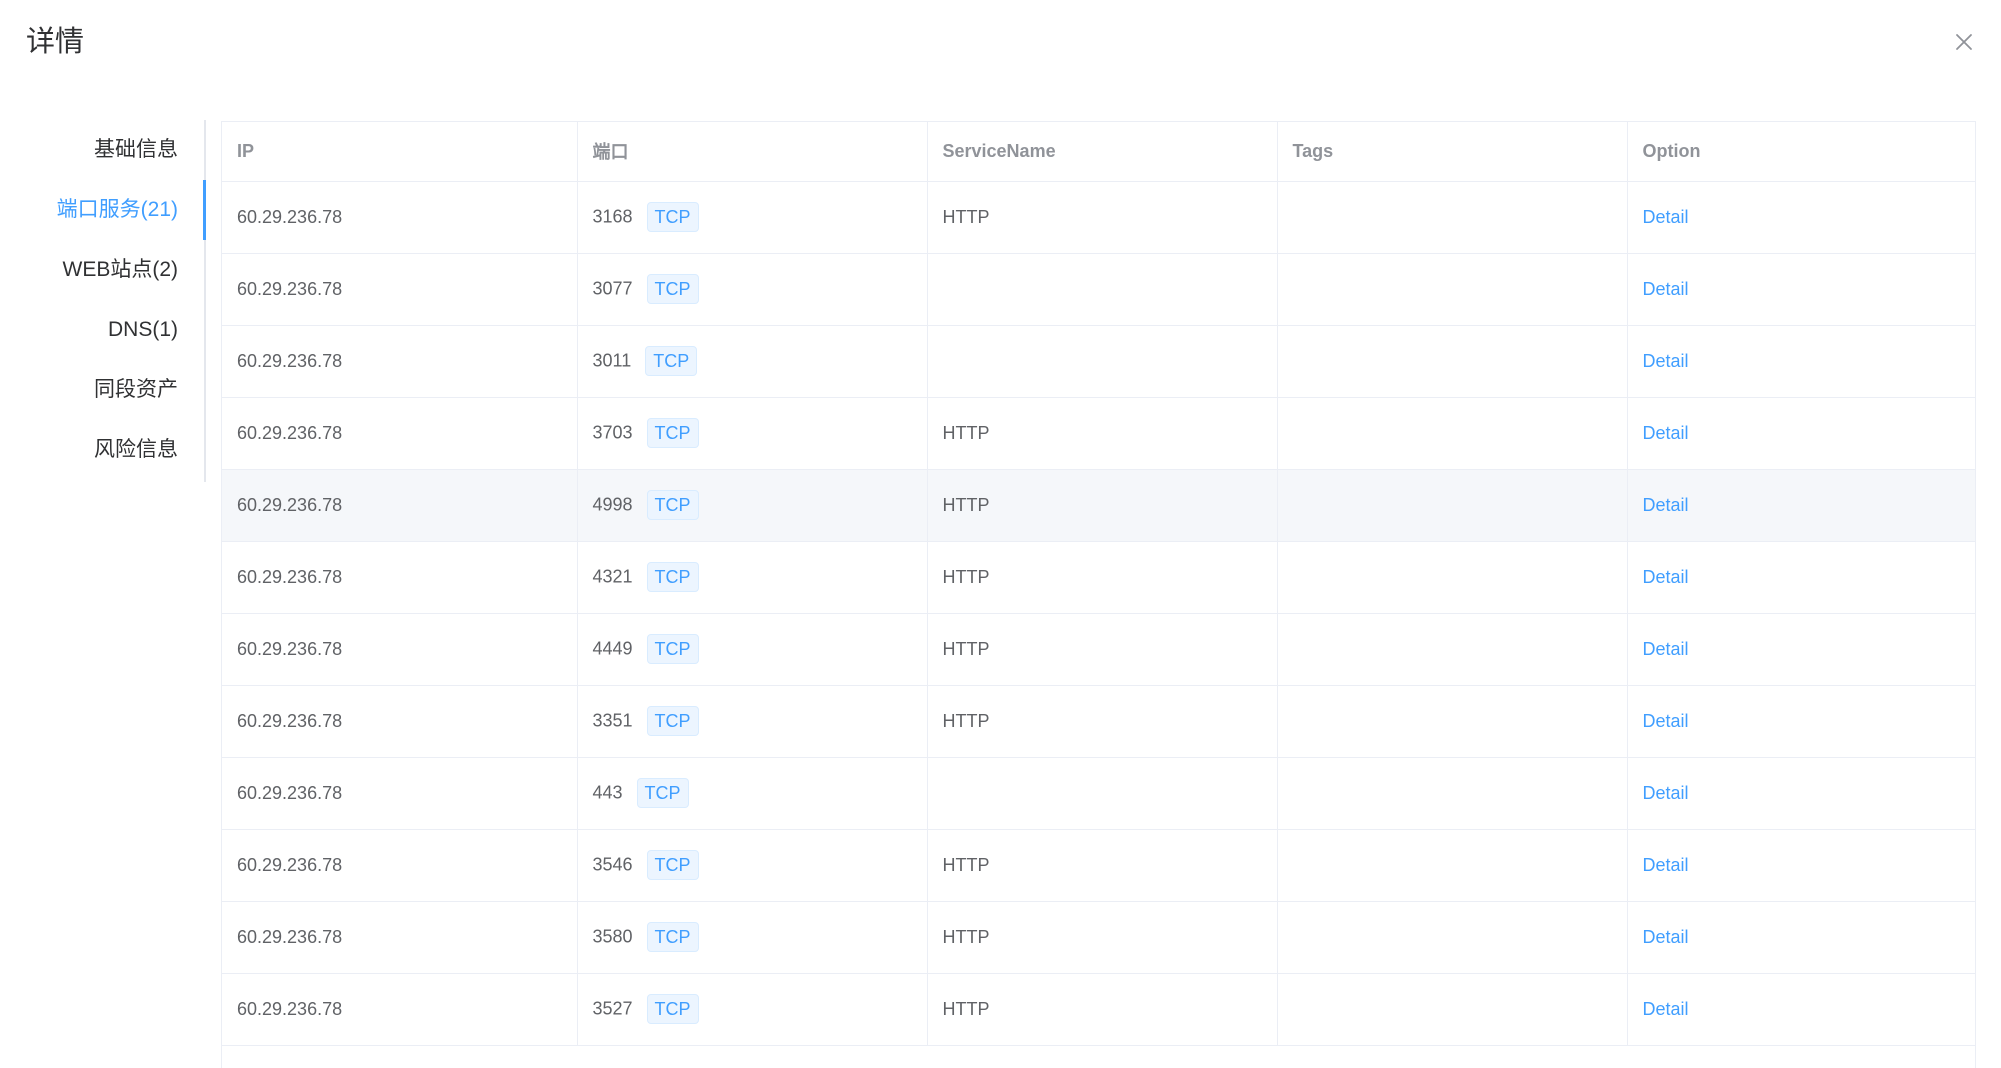 The width and height of the screenshot is (2001, 1068). I want to click on port-number: 3011, so click(612, 360).